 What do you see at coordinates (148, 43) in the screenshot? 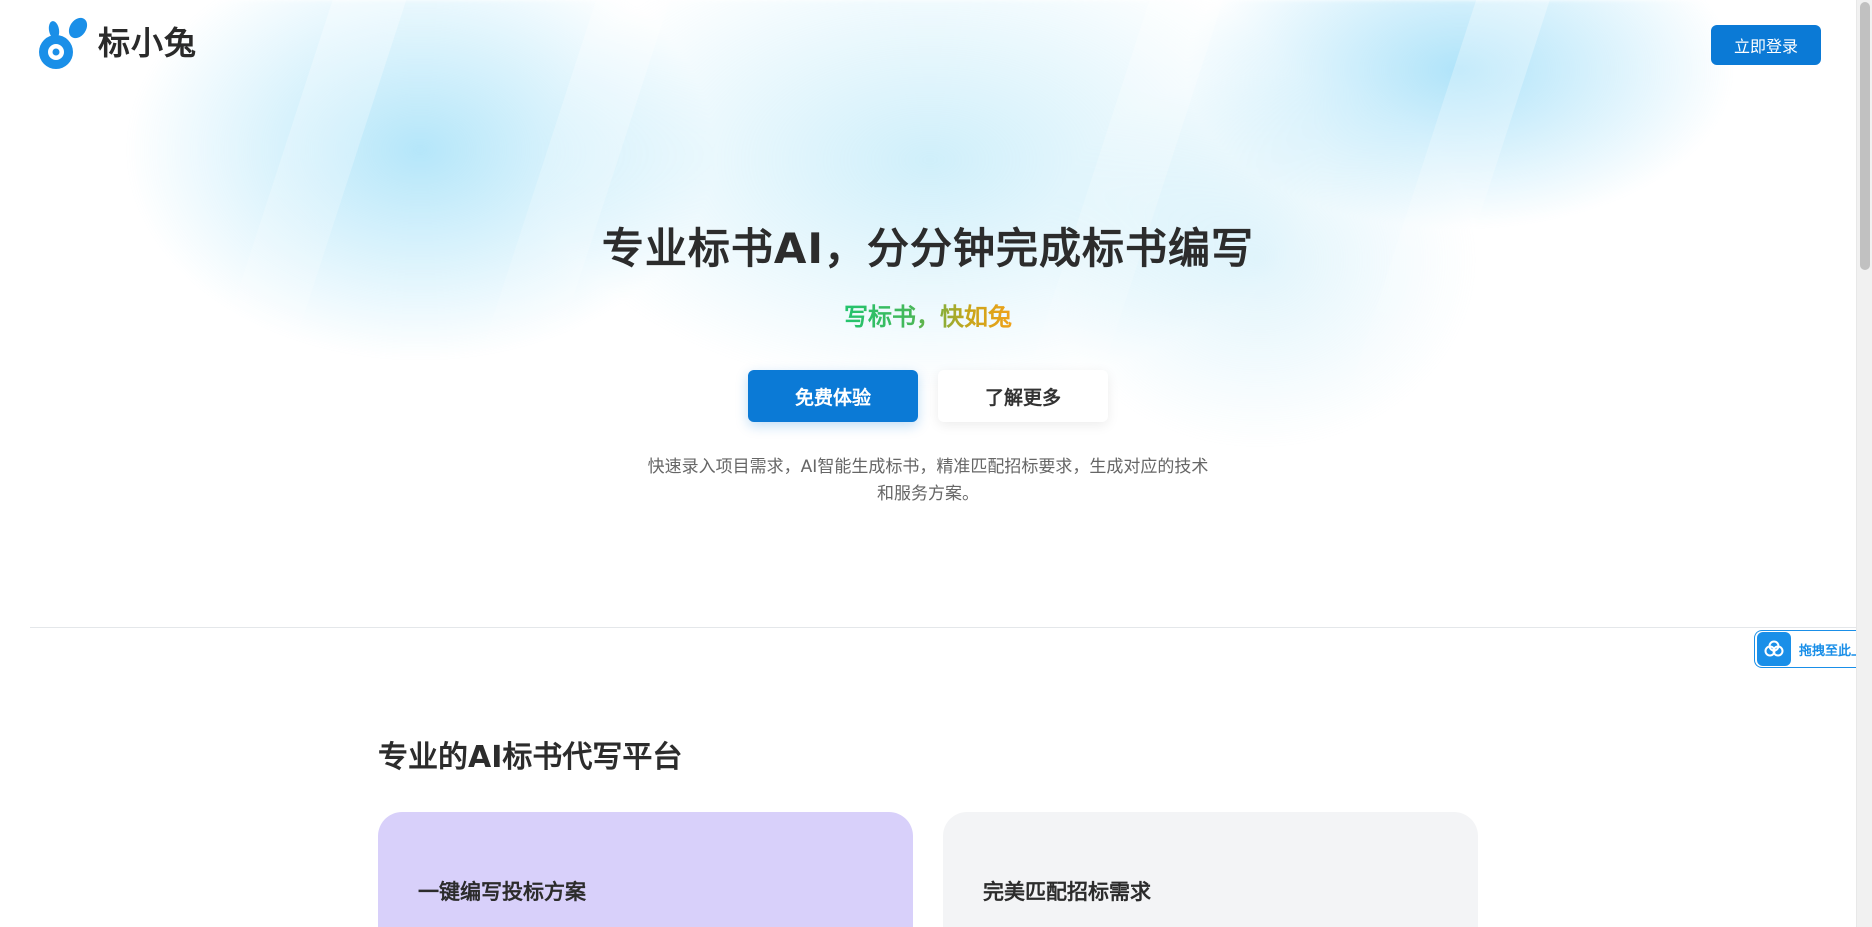
I see `logo-text: 标小兔` at bounding box center [148, 43].